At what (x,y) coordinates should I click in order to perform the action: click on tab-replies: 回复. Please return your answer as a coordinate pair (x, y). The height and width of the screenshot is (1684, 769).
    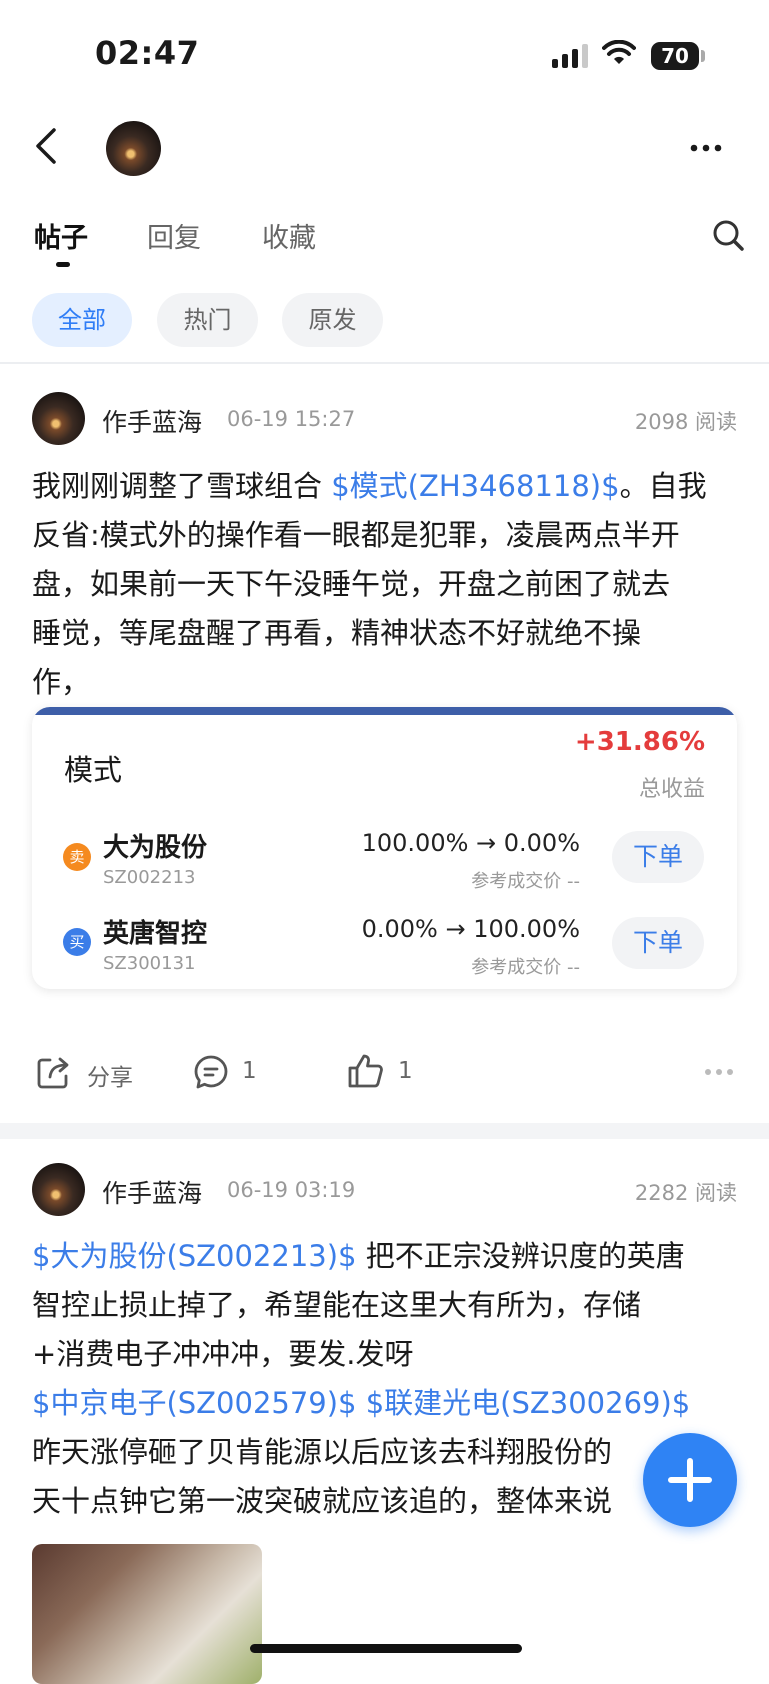
    Looking at the image, I should click on (174, 235).